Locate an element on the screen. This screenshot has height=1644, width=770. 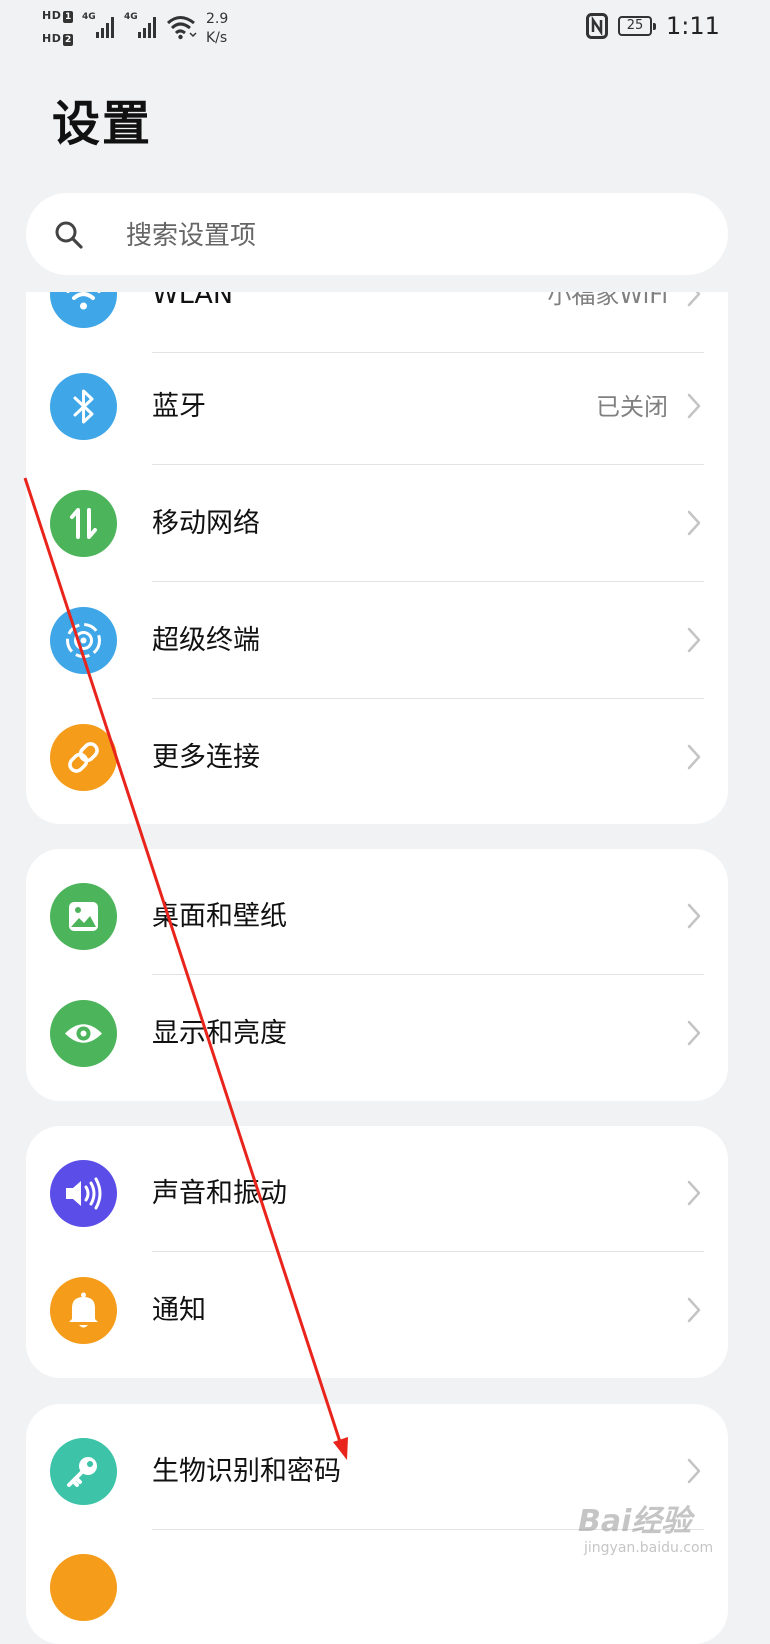
settings-item-value: 已关闭 is located at coordinates (632, 407).